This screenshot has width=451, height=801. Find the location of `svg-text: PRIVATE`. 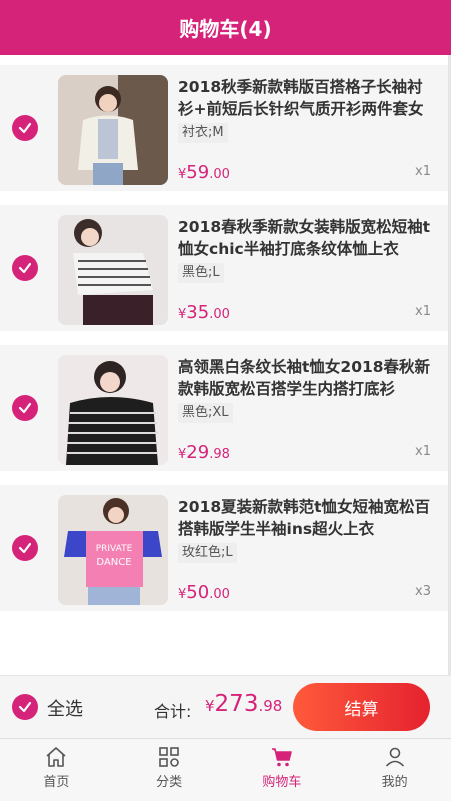

svg-text: PRIVATE is located at coordinates (114, 549).